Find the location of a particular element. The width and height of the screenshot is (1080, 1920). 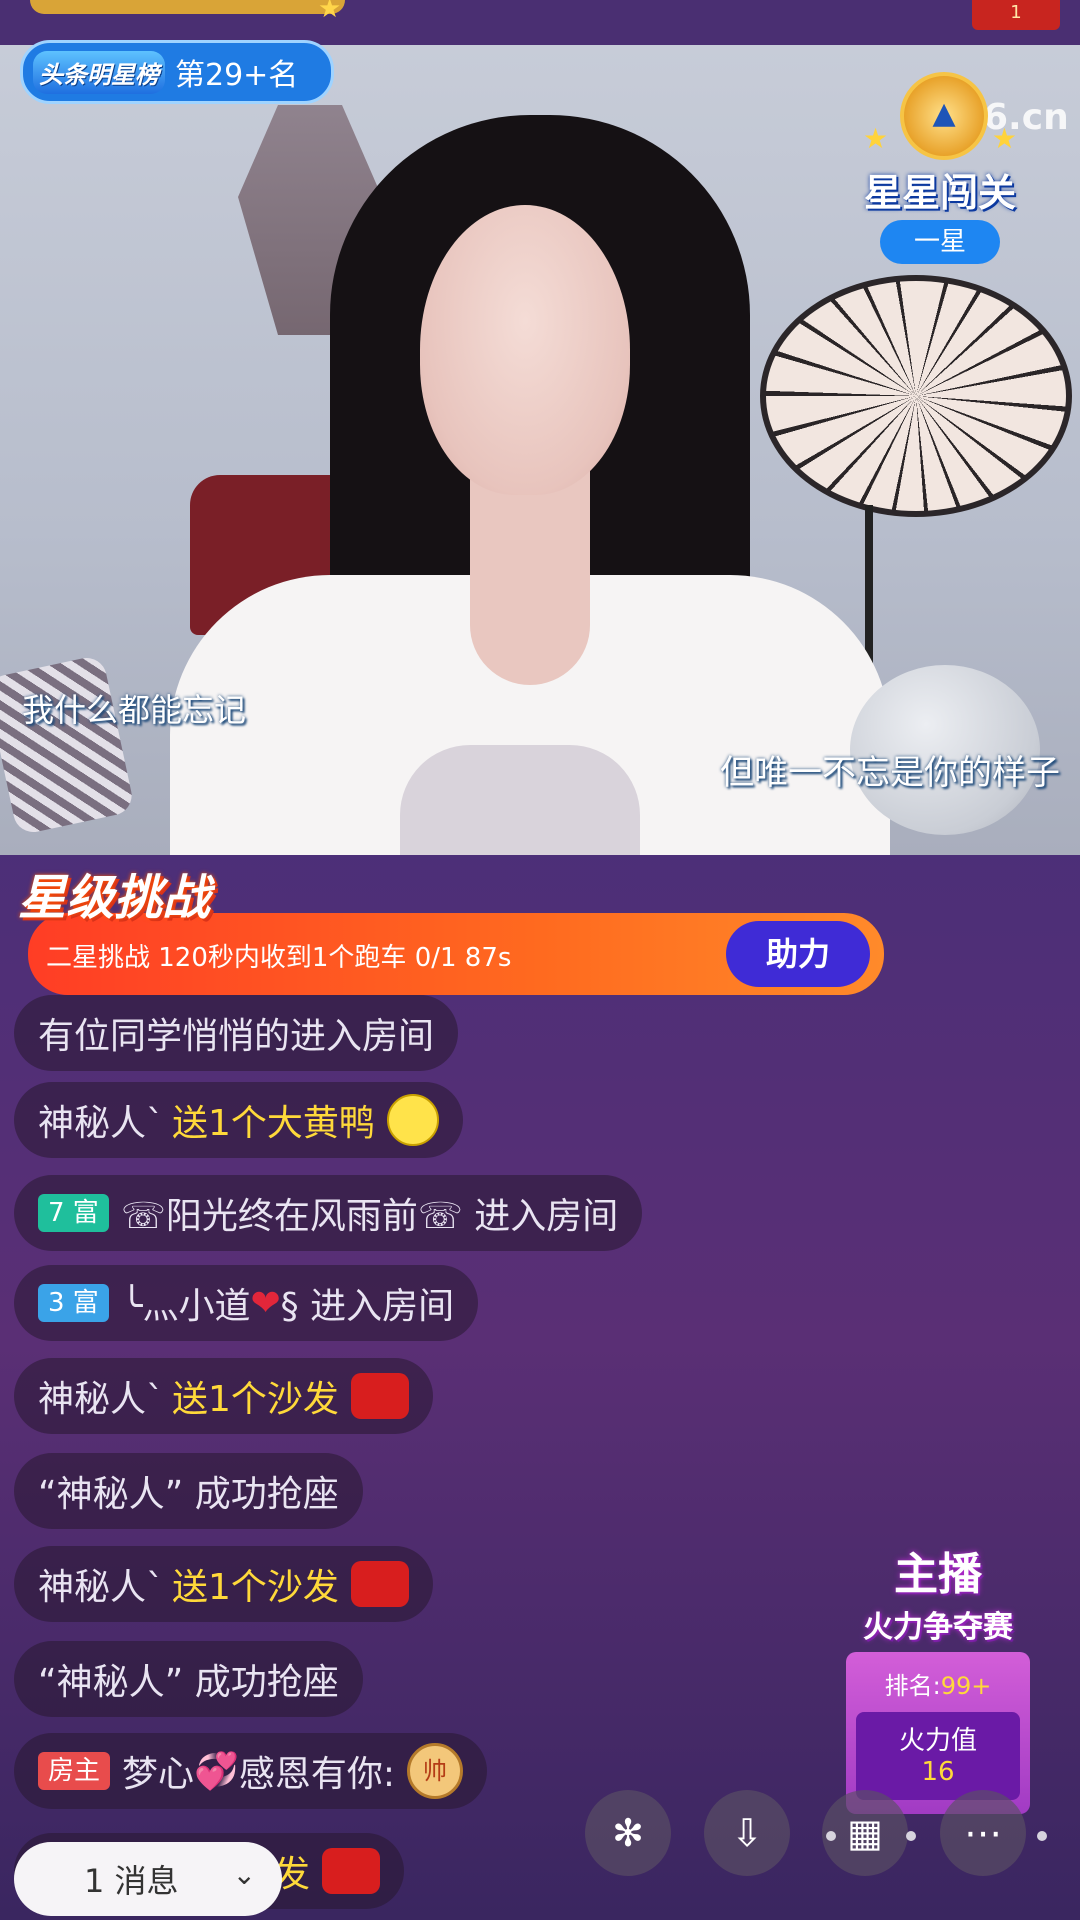

competition-body: 排名:99+ 火力值 16 is located at coordinates (938, 1733).